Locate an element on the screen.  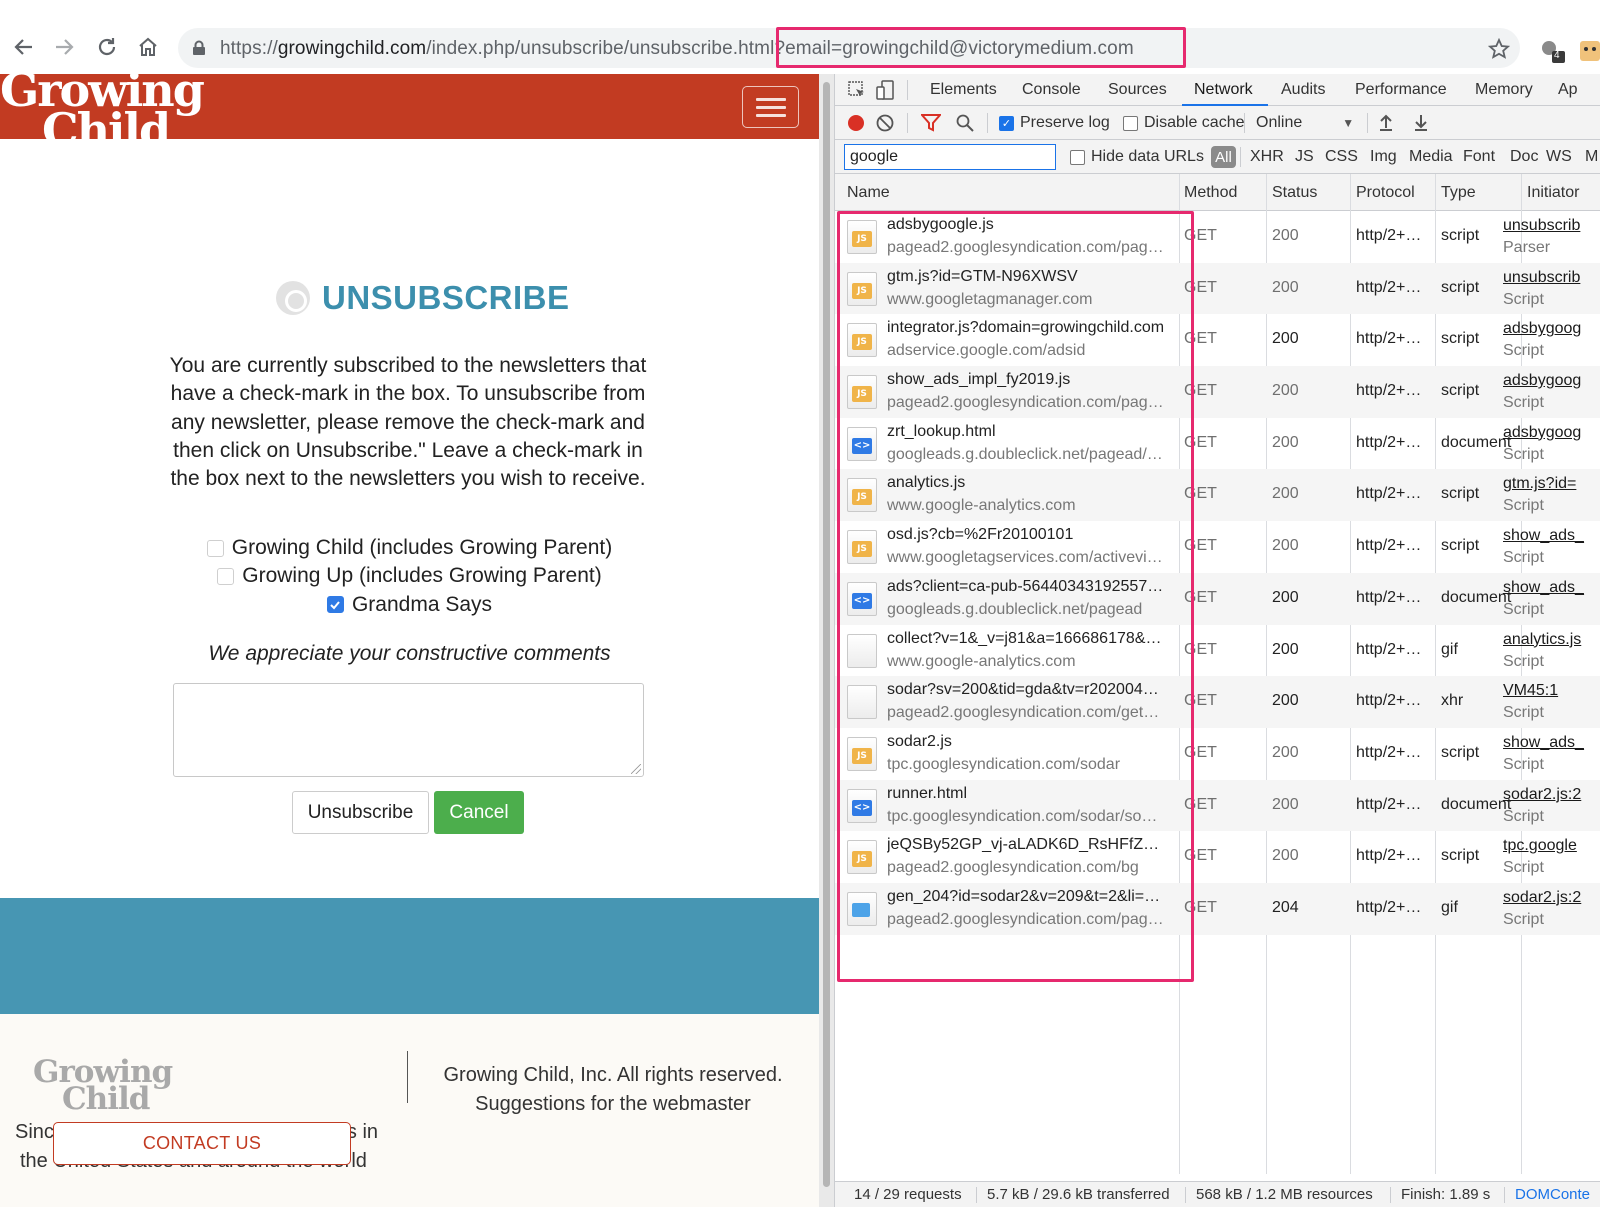
extension-badge: 4 is located at coordinates (1557, 55).